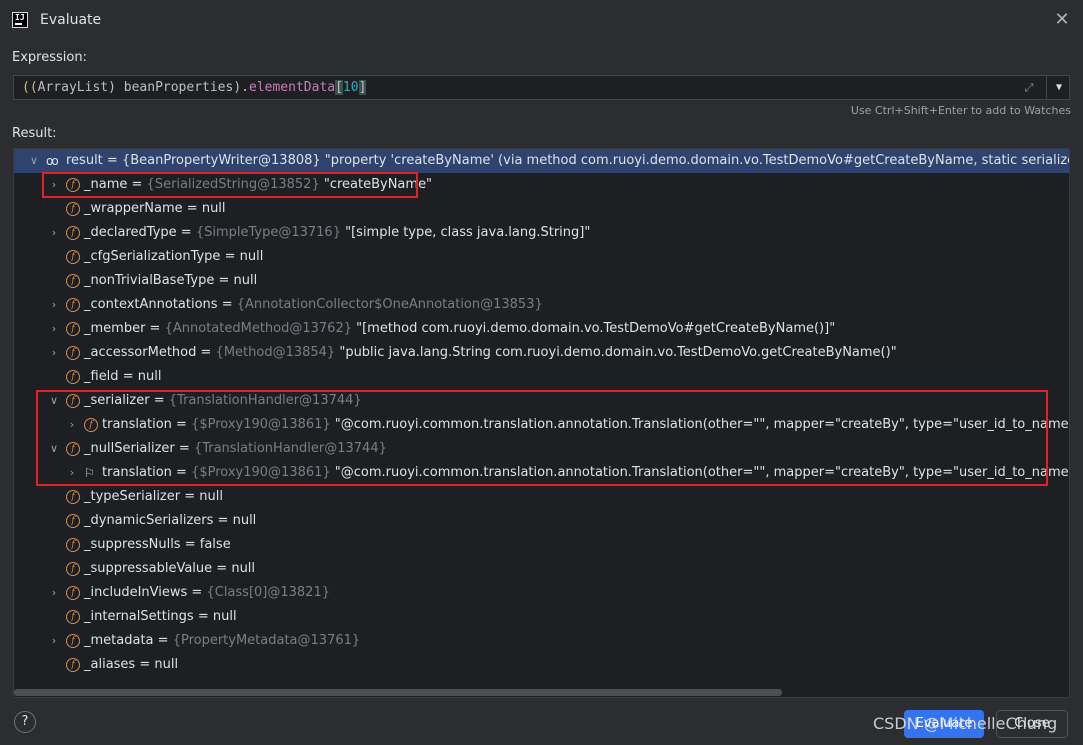 The height and width of the screenshot is (745, 1083). What do you see at coordinates (541, 209) in the screenshot?
I see `tree-row: f _wrapperName = null` at bounding box center [541, 209].